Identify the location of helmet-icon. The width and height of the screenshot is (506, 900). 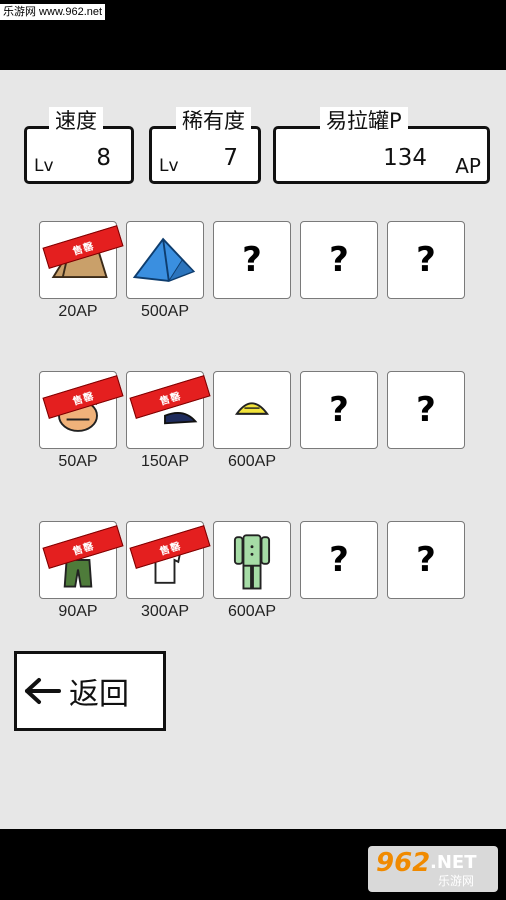
(252, 408).